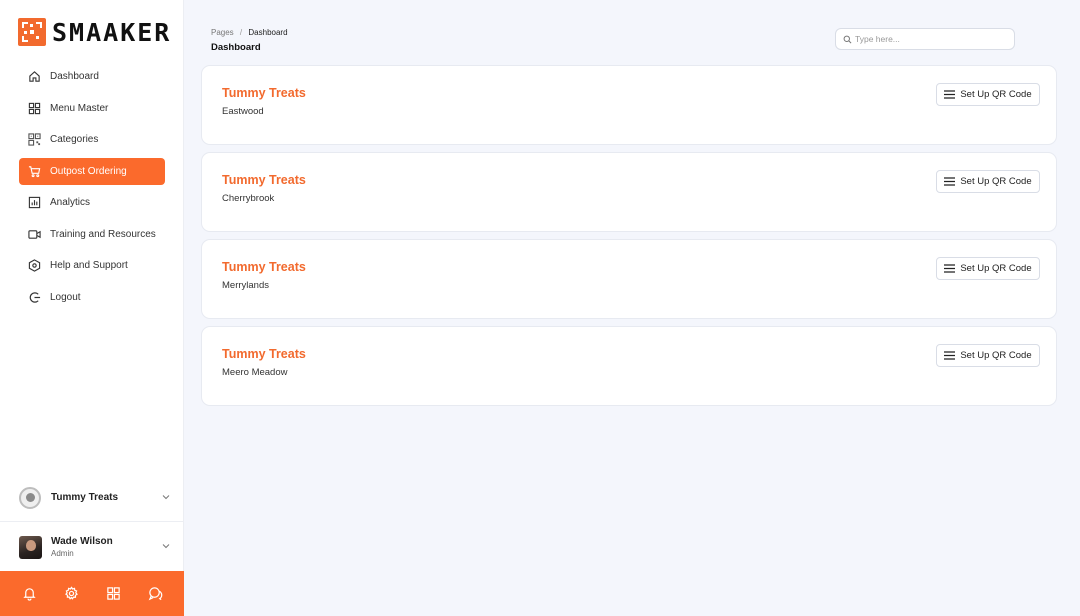  I want to click on breadcrumb: Pages / Dashboard, so click(249, 32).